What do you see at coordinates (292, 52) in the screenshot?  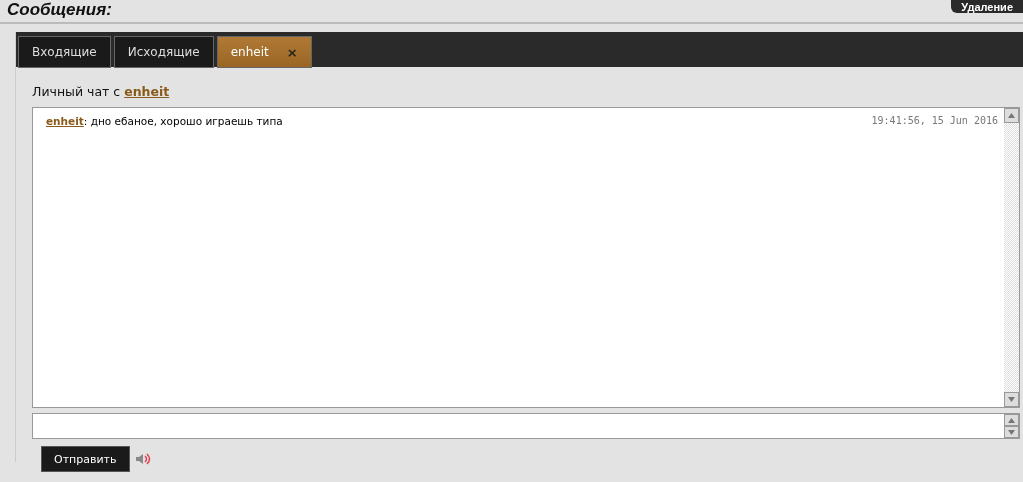 I see `close-icon: ×` at bounding box center [292, 52].